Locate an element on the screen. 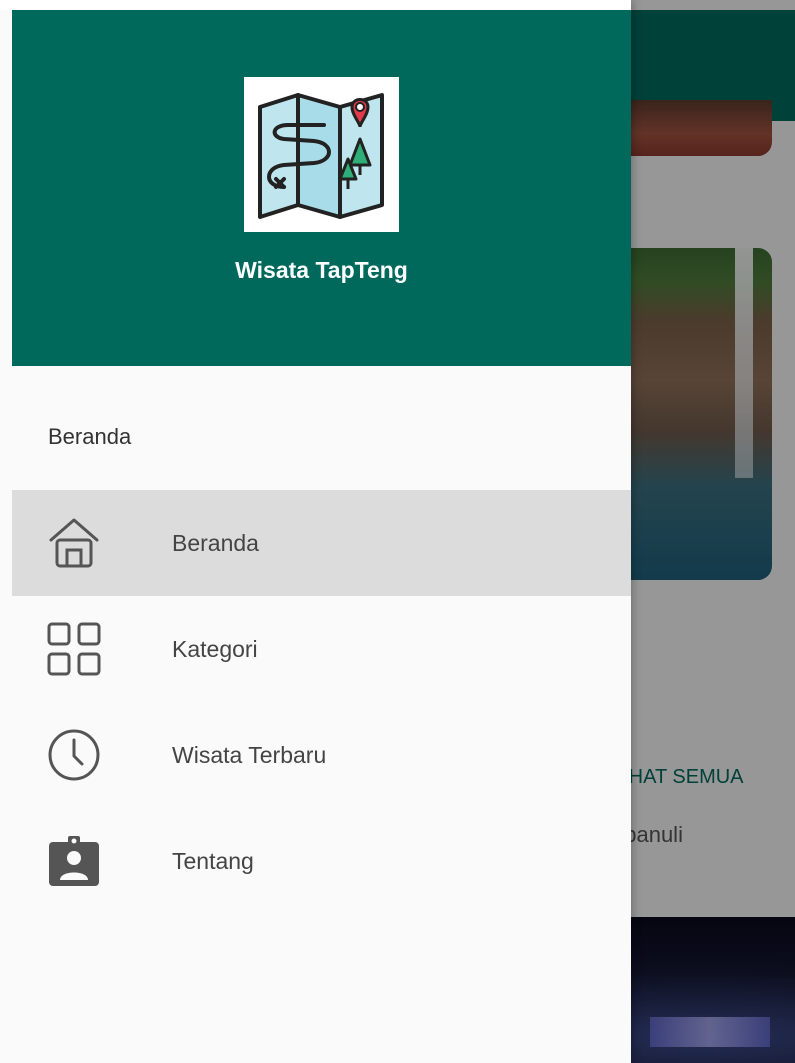 The width and height of the screenshot is (795, 1063). nav-label-kategori: Kategori is located at coordinates (215, 648).